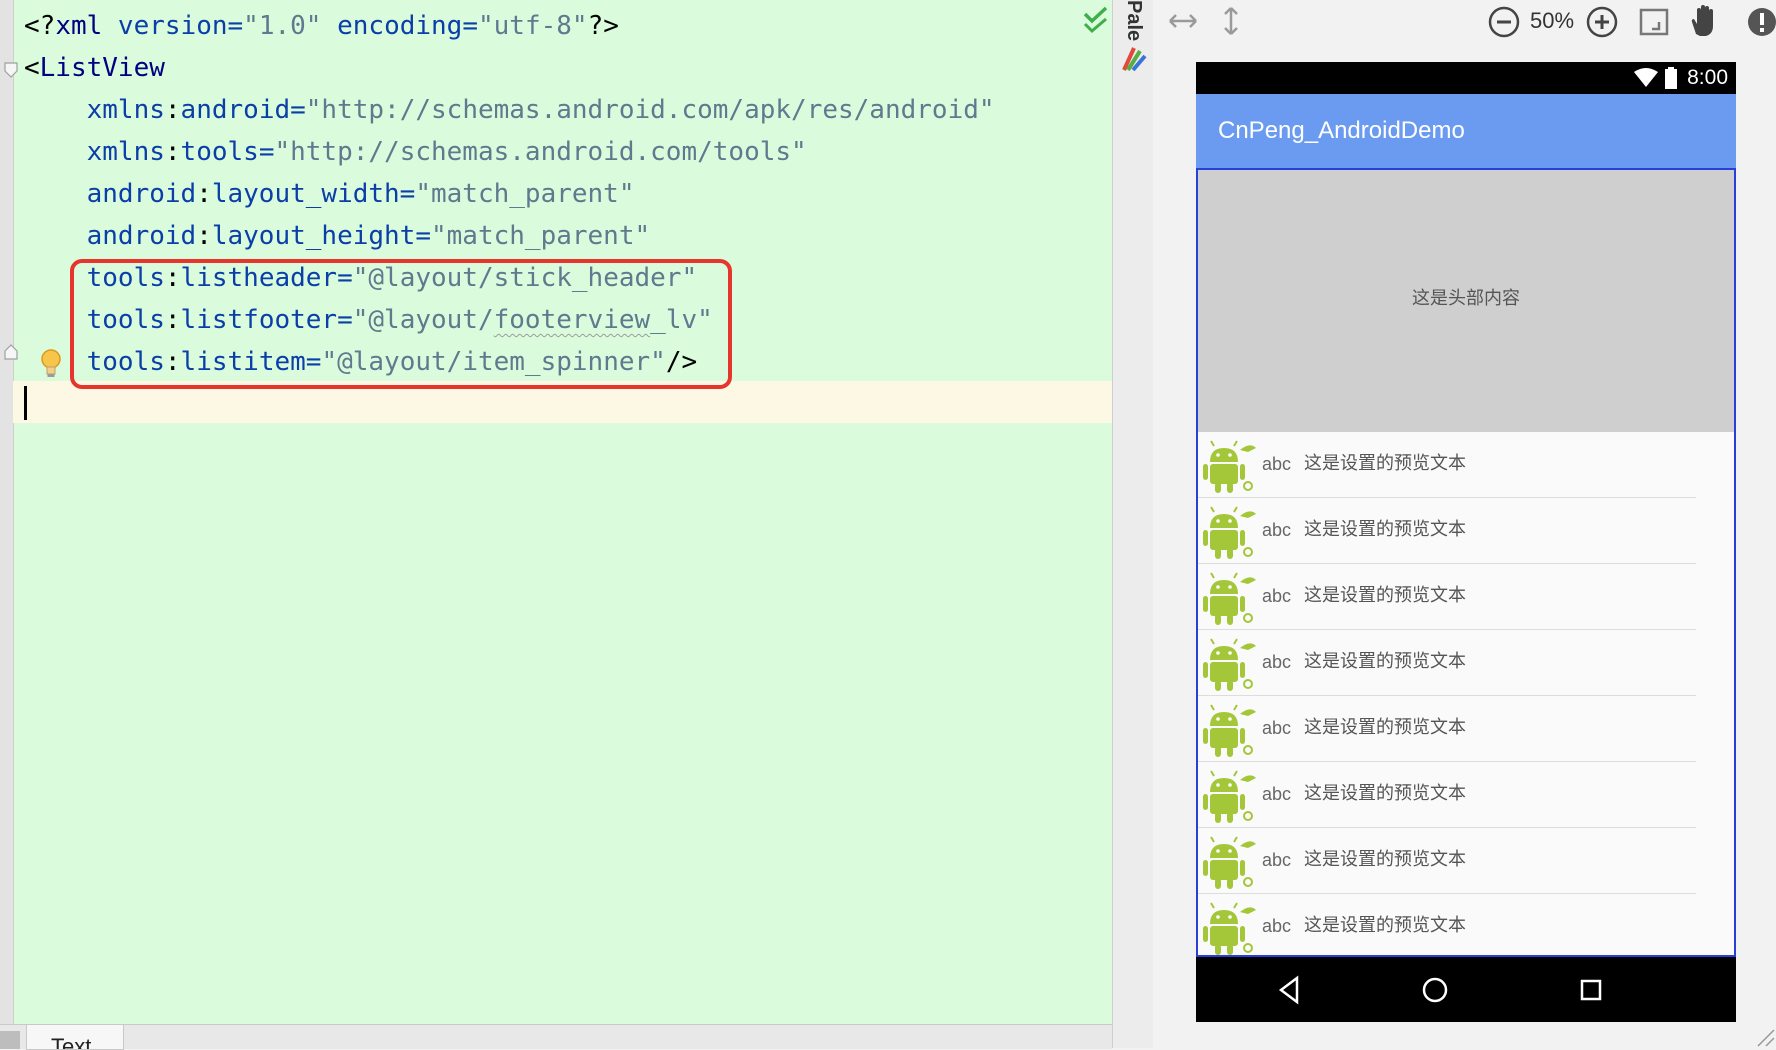 The height and width of the screenshot is (1050, 1776). What do you see at coordinates (1654, 22) in the screenshot?
I see `fit-screen-icon` at bounding box center [1654, 22].